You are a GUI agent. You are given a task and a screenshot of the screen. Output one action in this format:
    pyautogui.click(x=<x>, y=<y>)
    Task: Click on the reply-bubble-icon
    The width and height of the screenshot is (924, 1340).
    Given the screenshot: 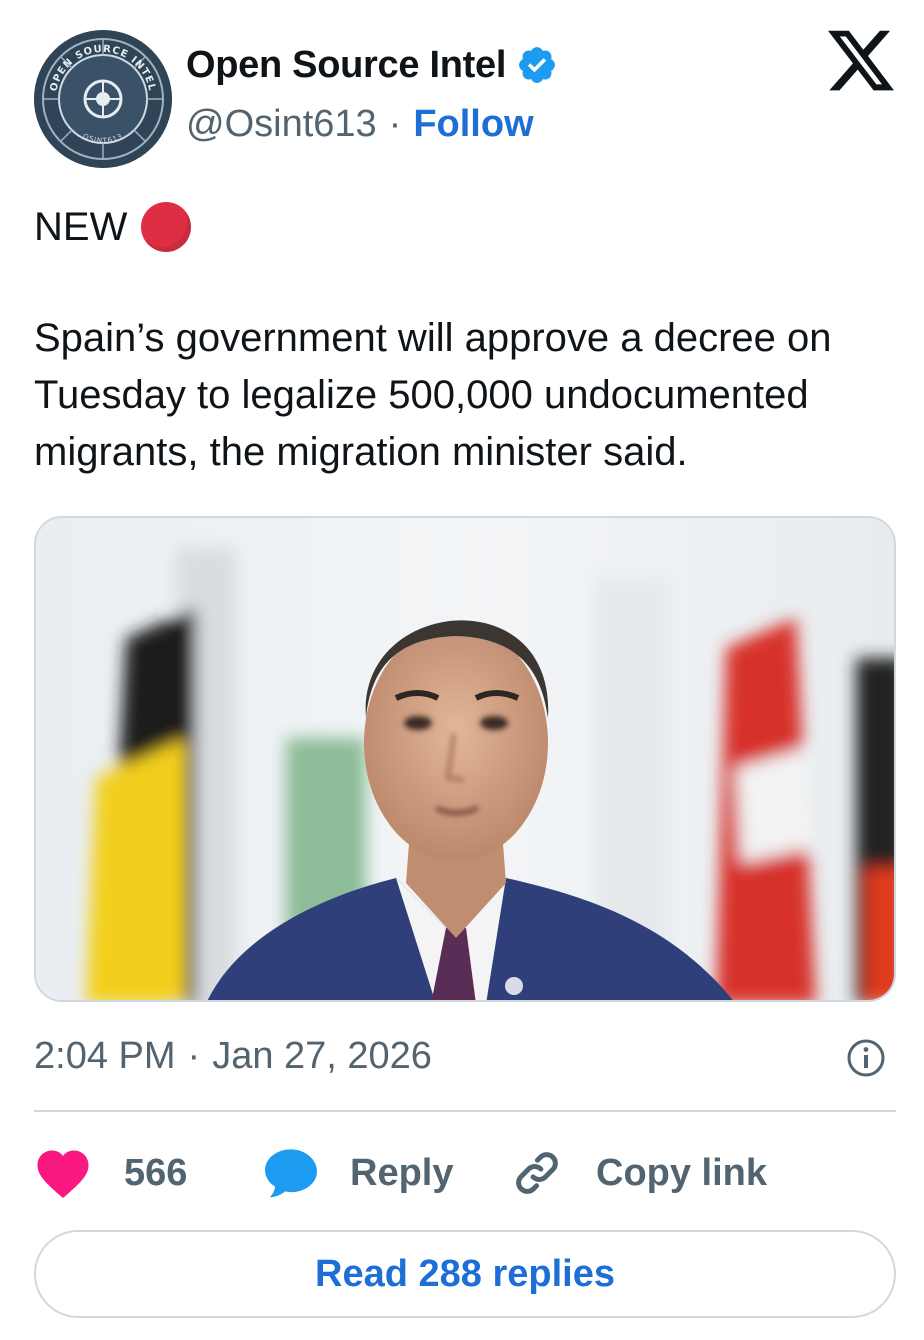 What is the action you would take?
    pyautogui.click(x=291, y=1173)
    